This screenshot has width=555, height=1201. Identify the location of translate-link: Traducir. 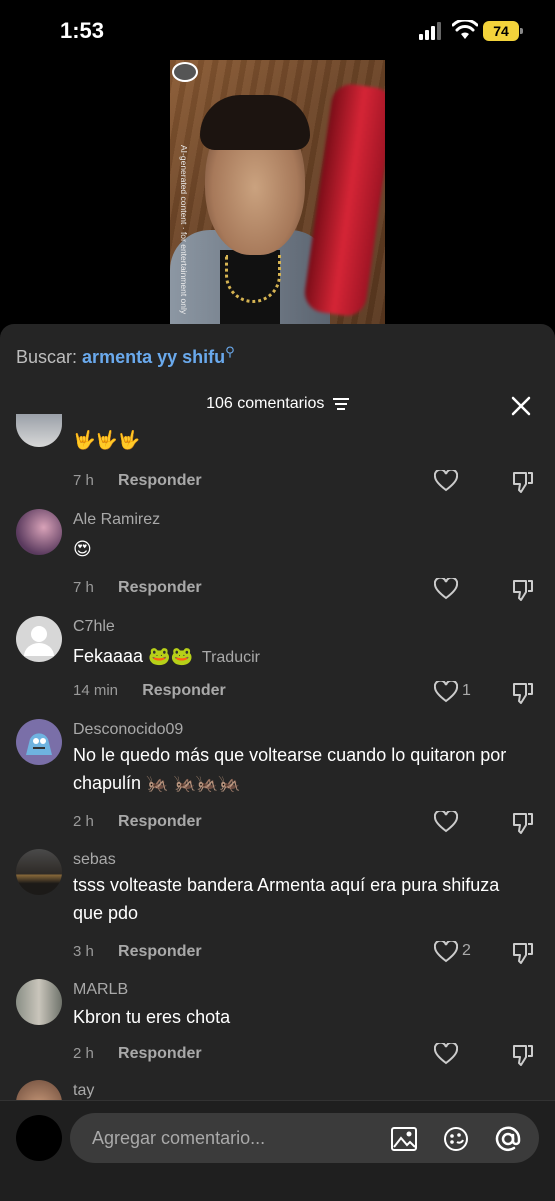
(231, 657).